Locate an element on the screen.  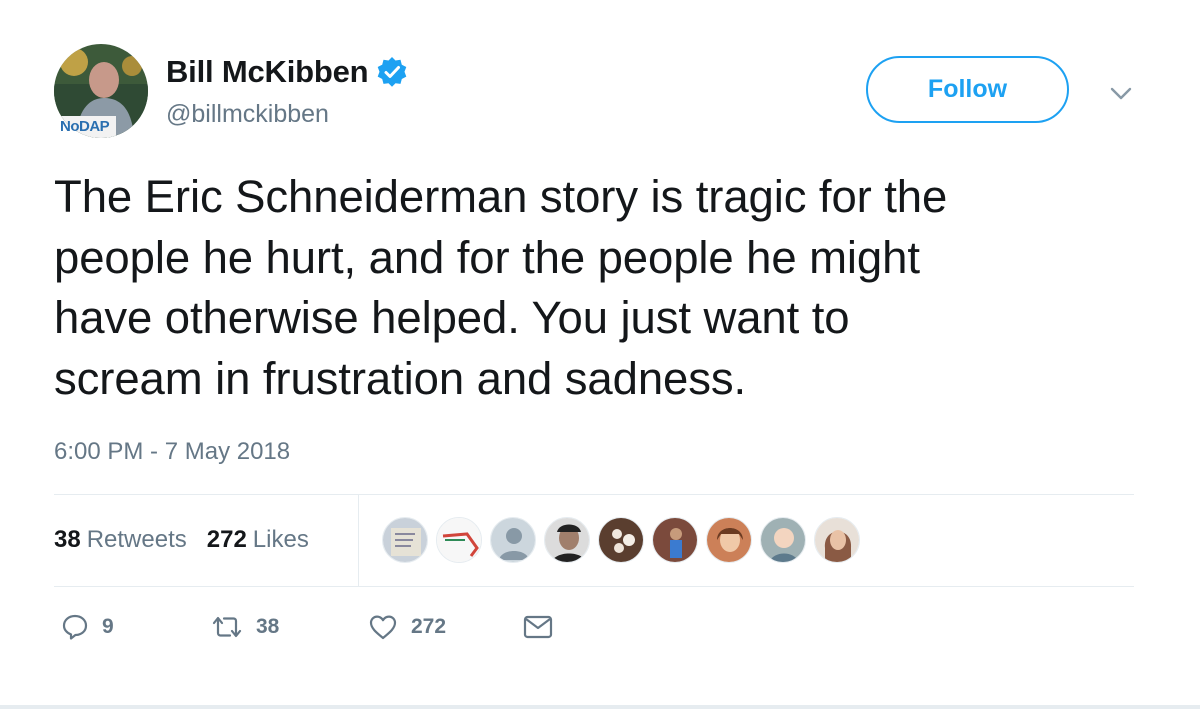
reply-count: 9 is located at coordinates (108, 626).